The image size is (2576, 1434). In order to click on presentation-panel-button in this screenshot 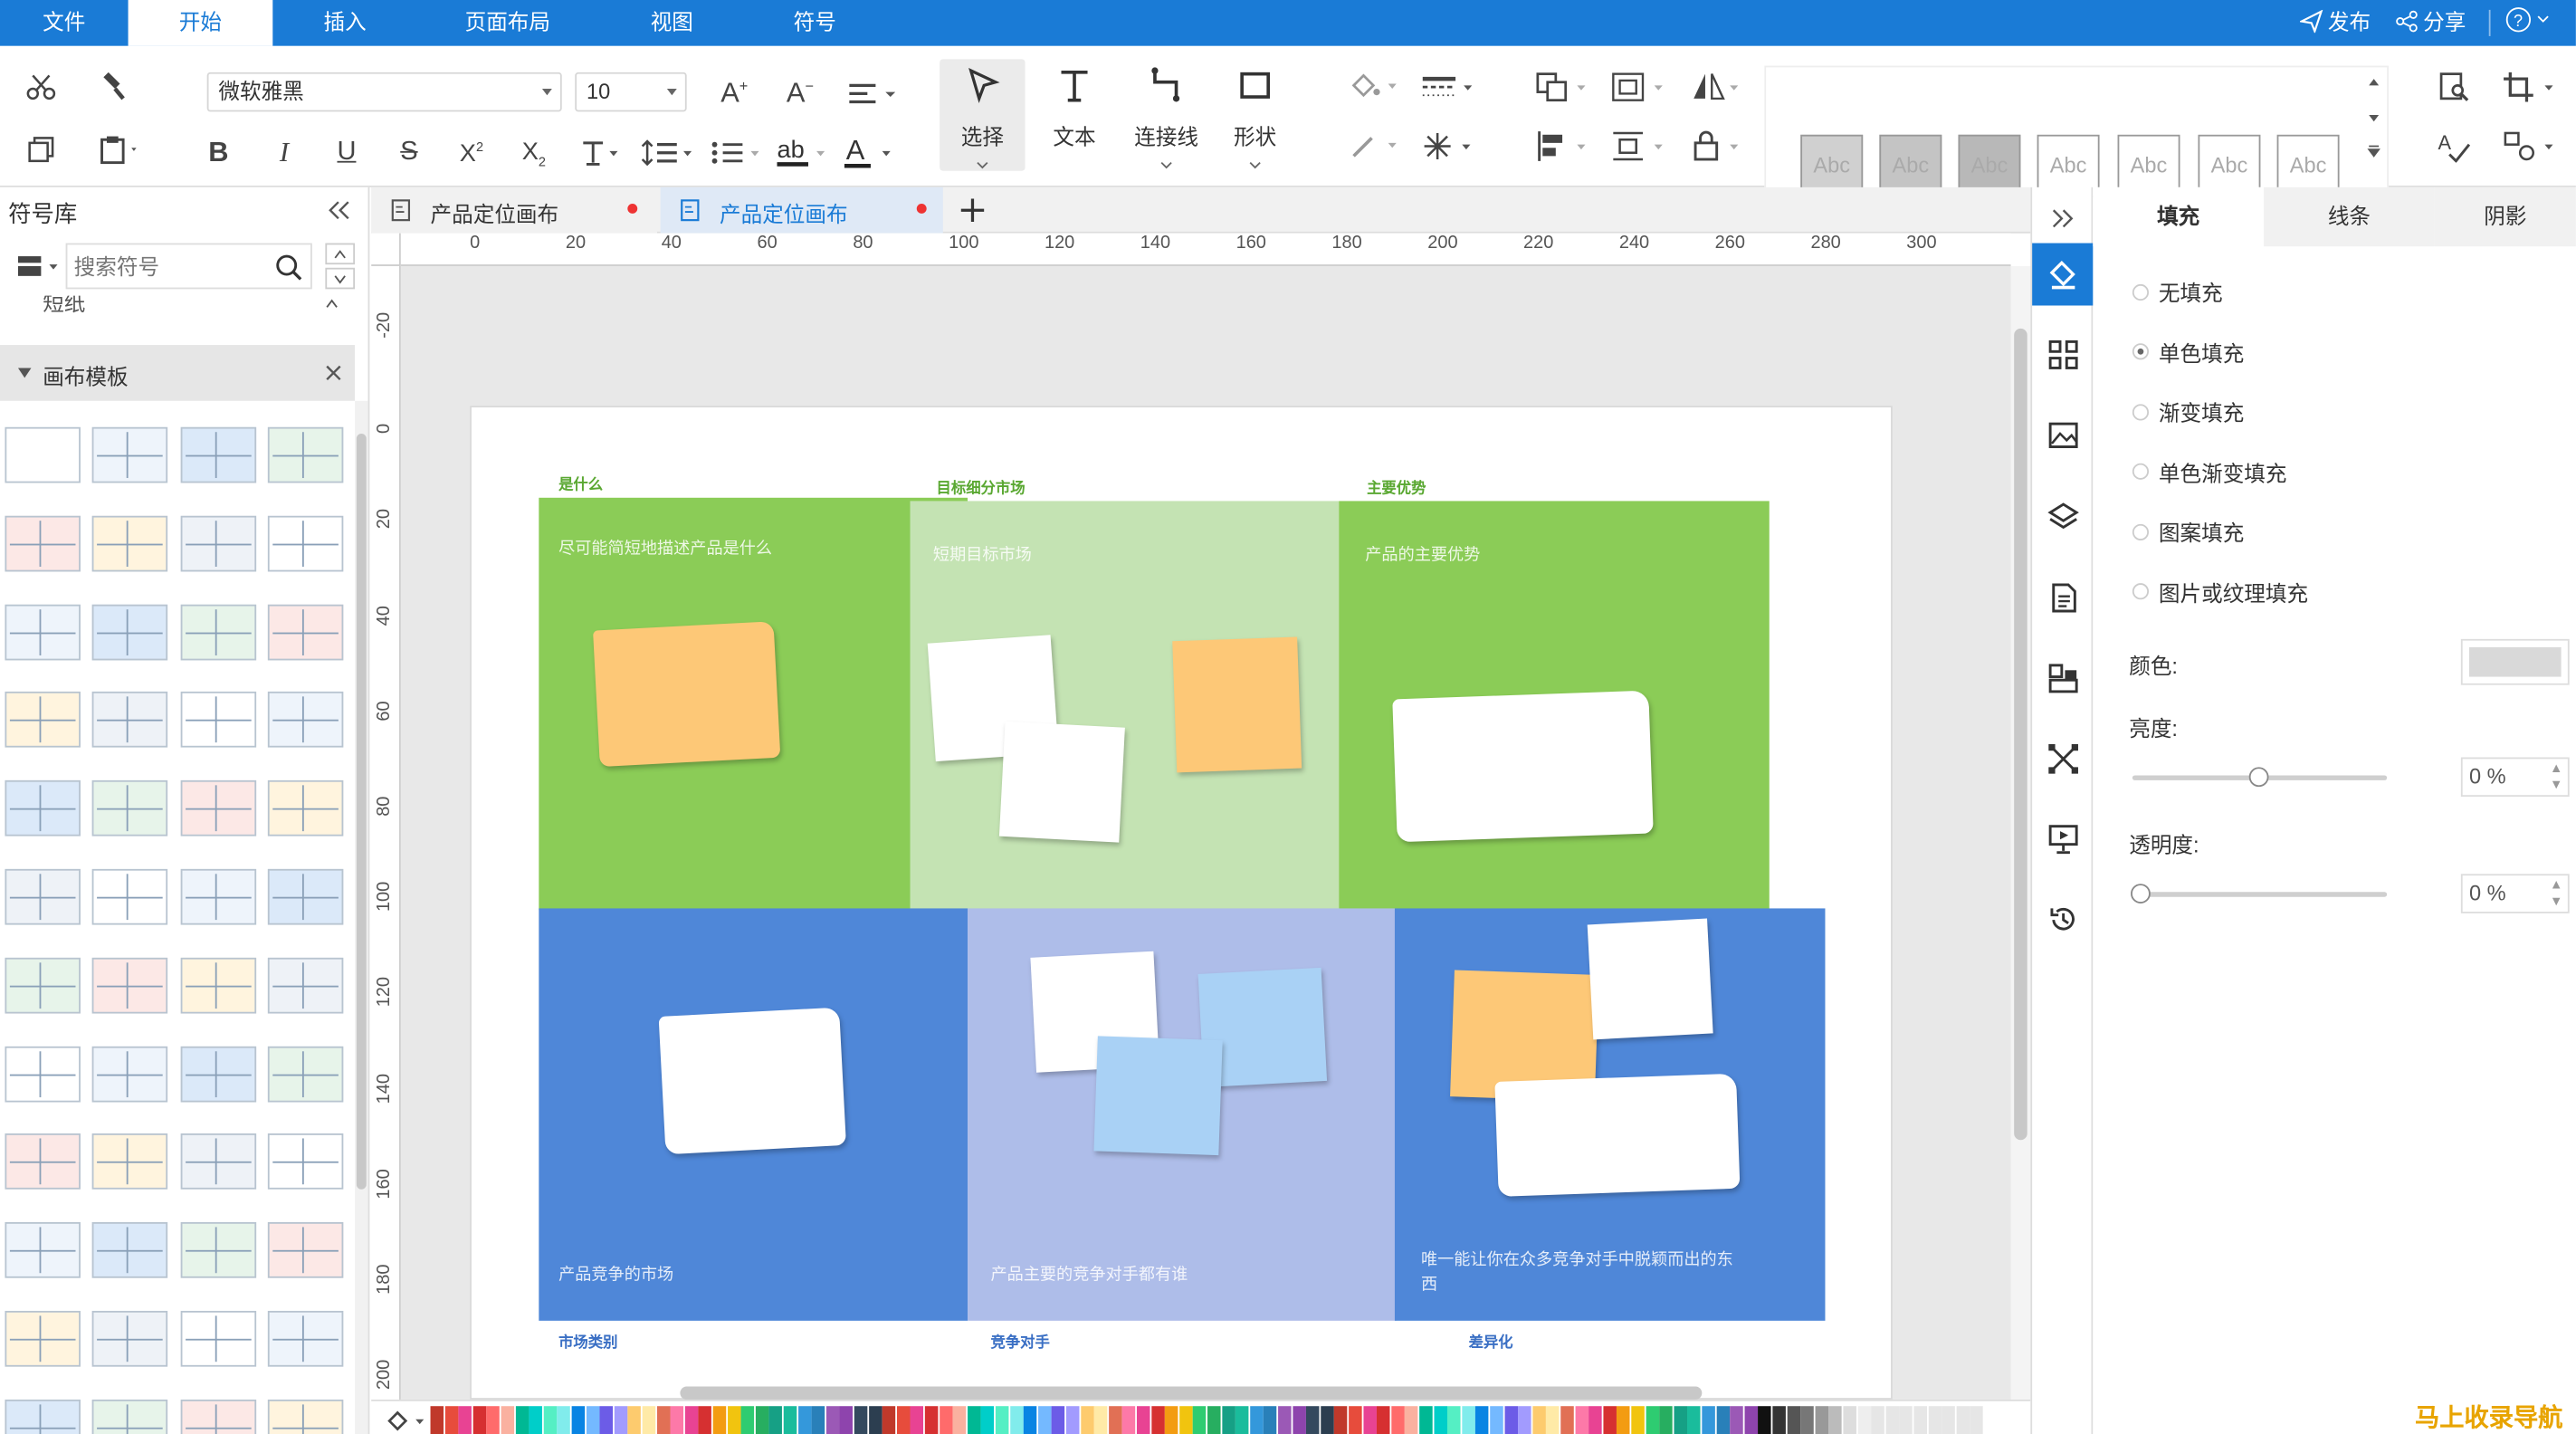, I will do `click(2063, 839)`.